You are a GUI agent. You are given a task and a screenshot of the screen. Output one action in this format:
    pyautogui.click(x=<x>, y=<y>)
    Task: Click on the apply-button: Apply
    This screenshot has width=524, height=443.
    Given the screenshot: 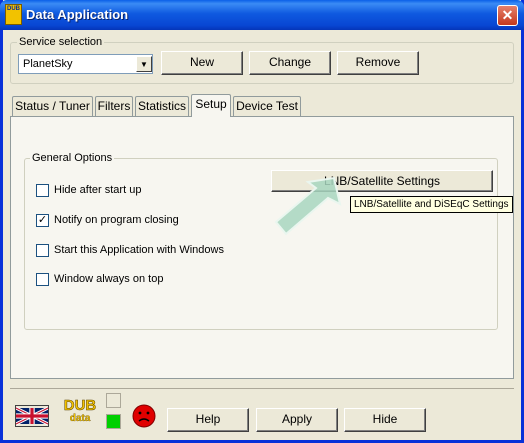 What is the action you would take?
    pyautogui.click(x=297, y=420)
    